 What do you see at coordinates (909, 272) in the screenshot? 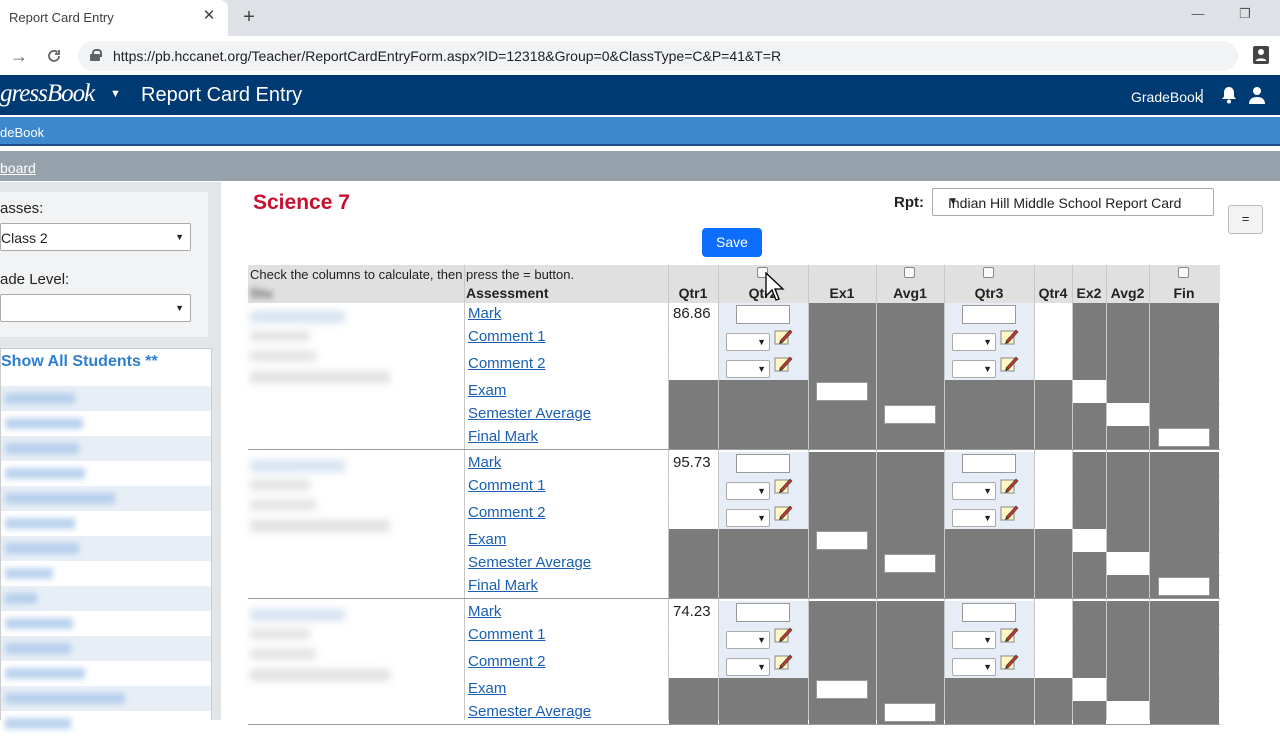
I see `calc-checkbox-avg1` at bounding box center [909, 272].